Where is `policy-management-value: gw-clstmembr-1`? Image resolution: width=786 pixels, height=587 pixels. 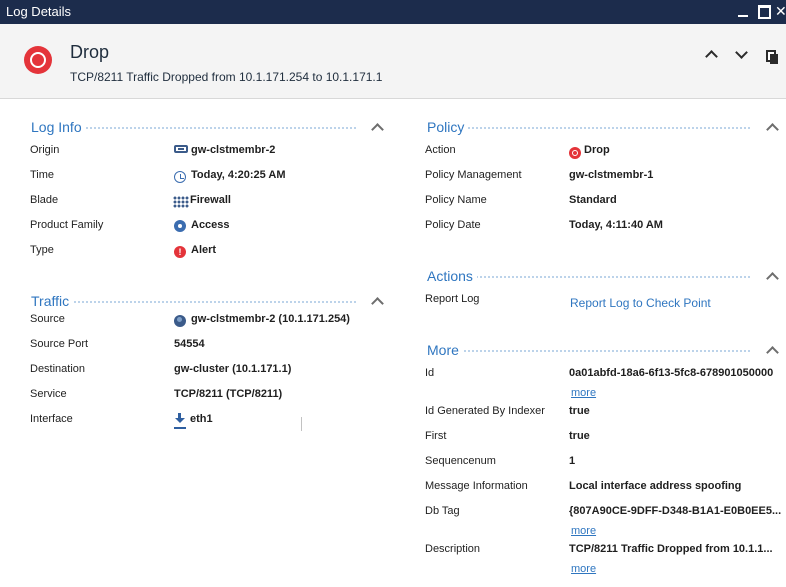 policy-management-value: gw-clstmembr-1 is located at coordinates (611, 175).